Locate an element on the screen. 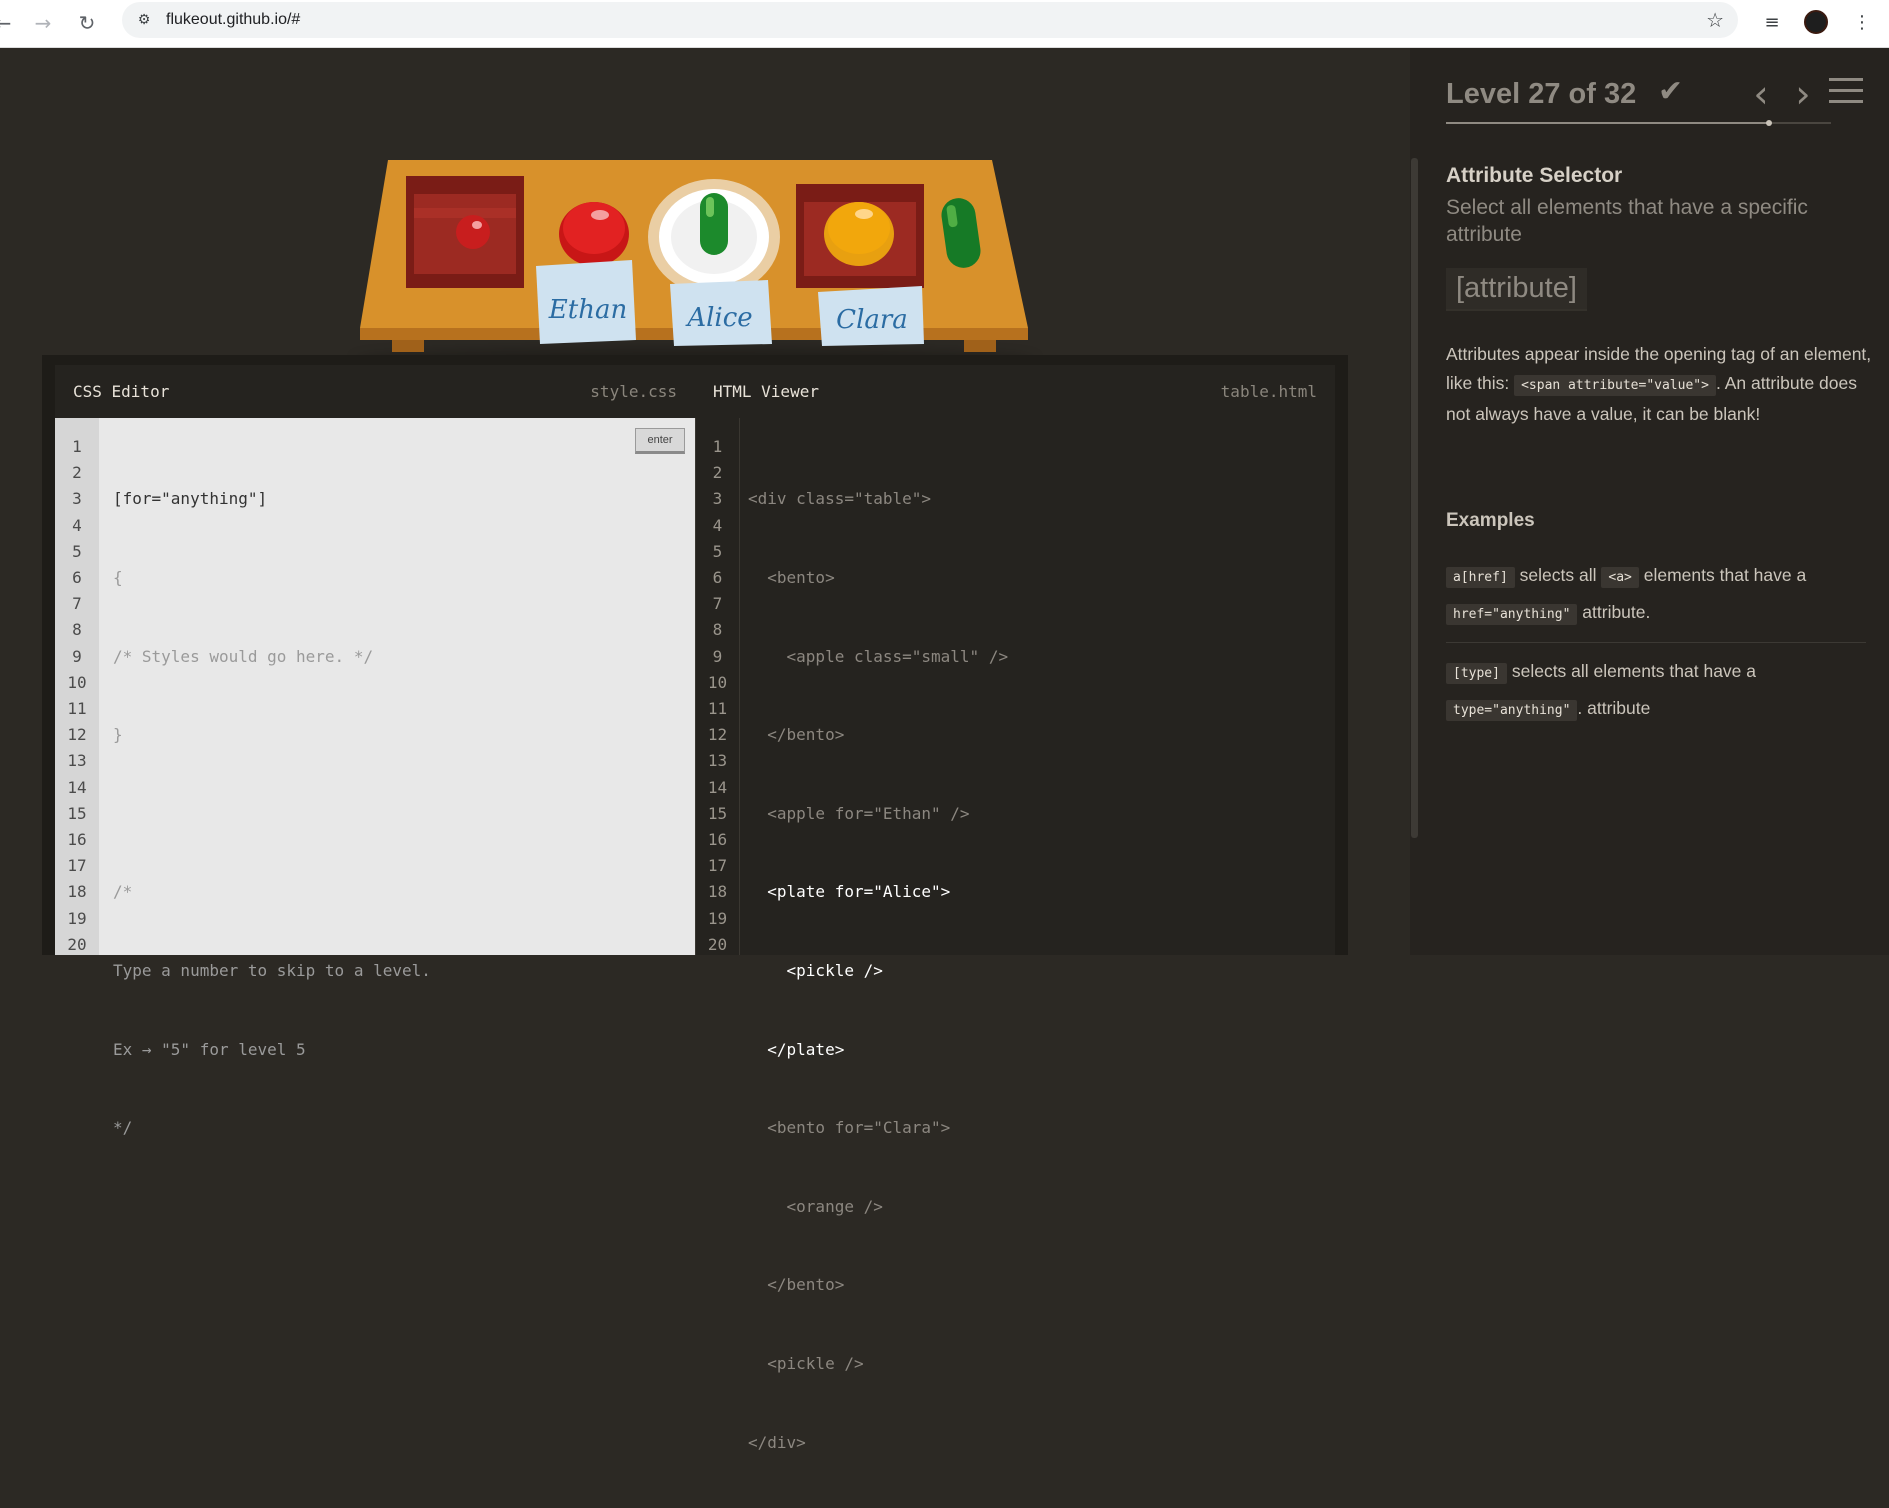 The image size is (1889, 1508). enter-button: enter is located at coordinates (660, 441).